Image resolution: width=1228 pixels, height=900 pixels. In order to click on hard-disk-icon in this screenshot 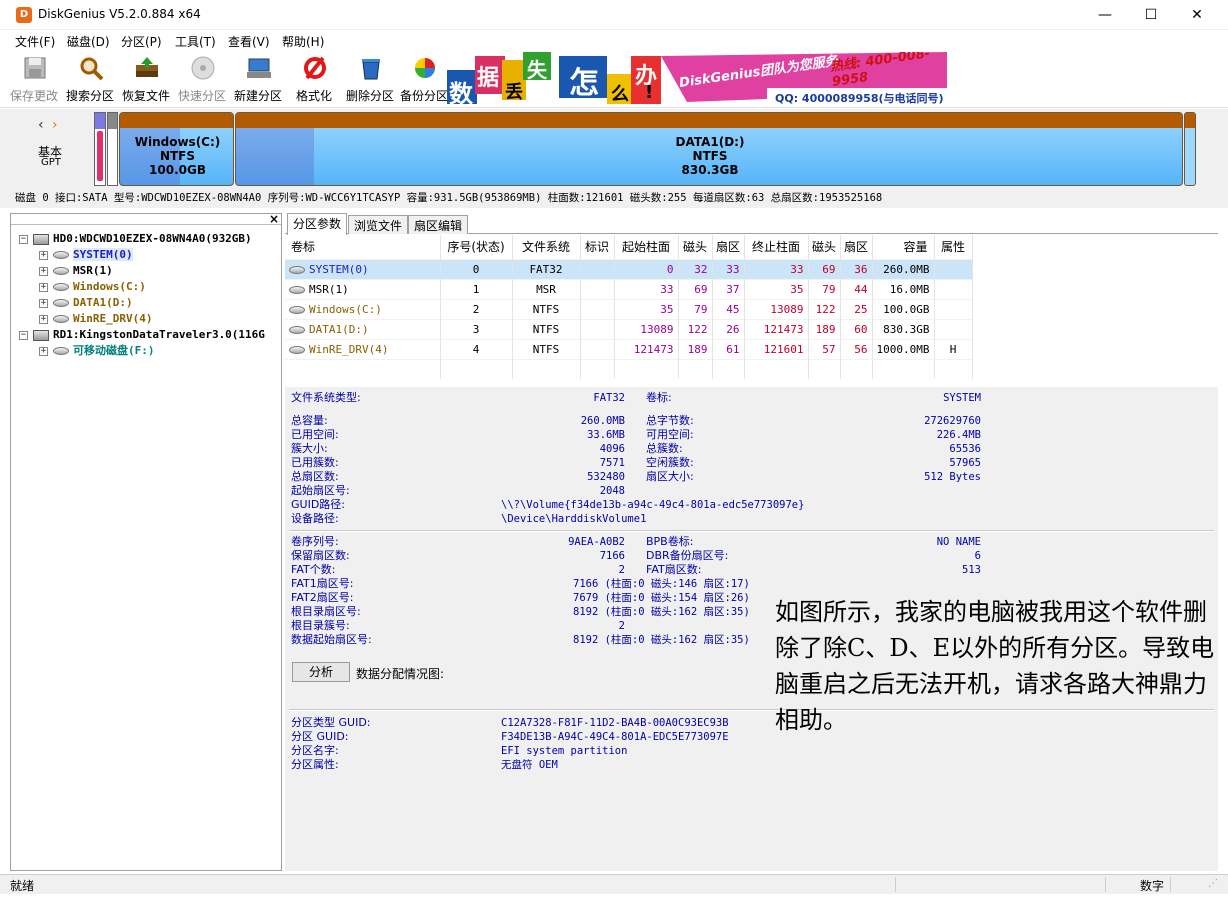, I will do `click(41, 239)`.